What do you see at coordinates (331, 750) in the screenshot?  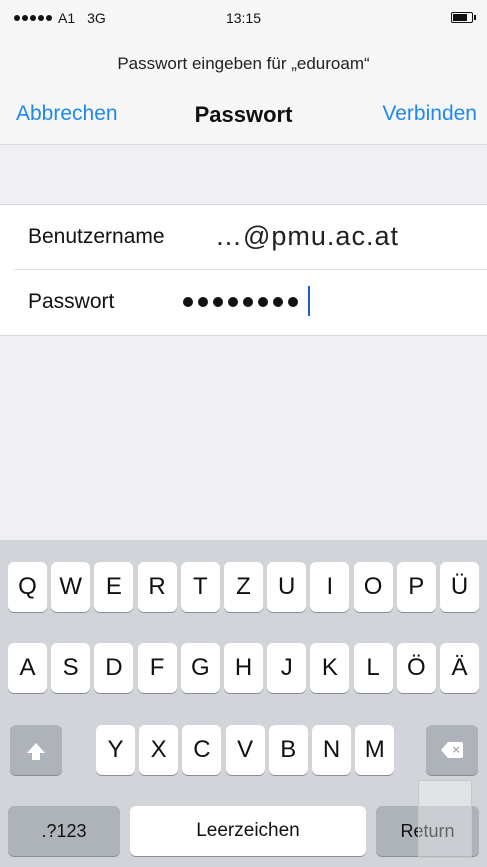 I see `key-n: N` at bounding box center [331, 750].